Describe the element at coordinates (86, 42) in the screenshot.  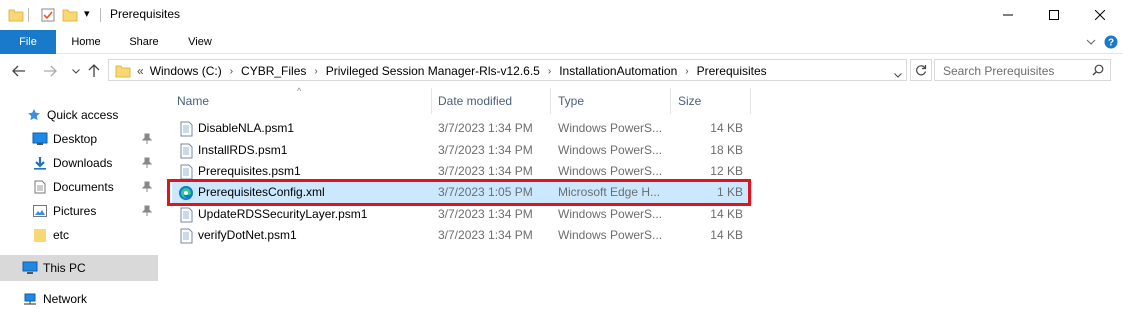
I see `tab-home: Home` at that location.